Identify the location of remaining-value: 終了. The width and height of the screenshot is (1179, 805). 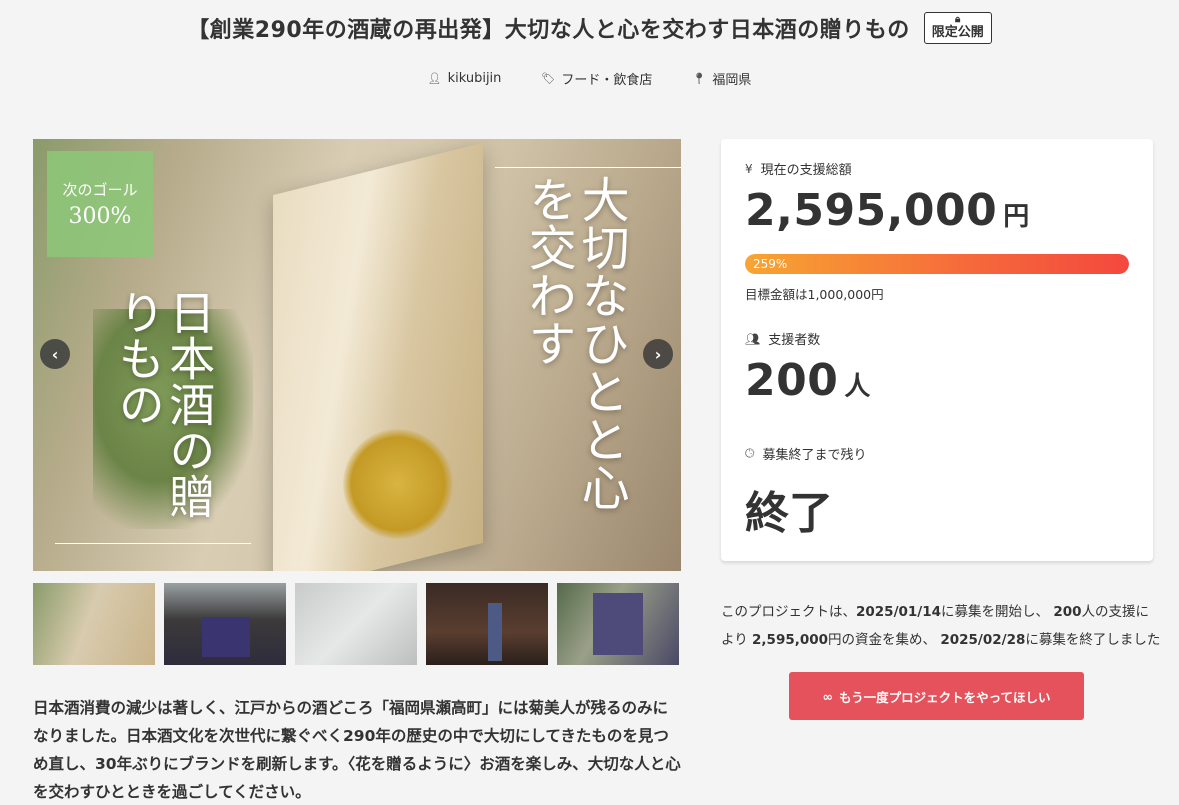
(789, 513).